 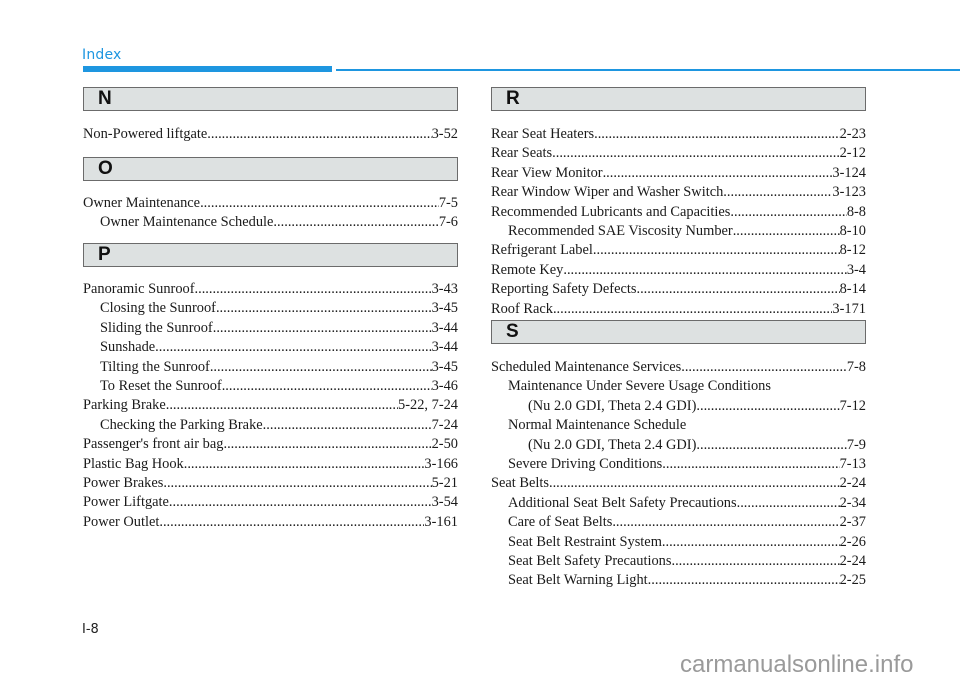 What do you see at coordinates (270, 222) in the screenshot?
I see `index-entry: Owner Maintenance Schedule 7-6` at bounding box center [270, 222].